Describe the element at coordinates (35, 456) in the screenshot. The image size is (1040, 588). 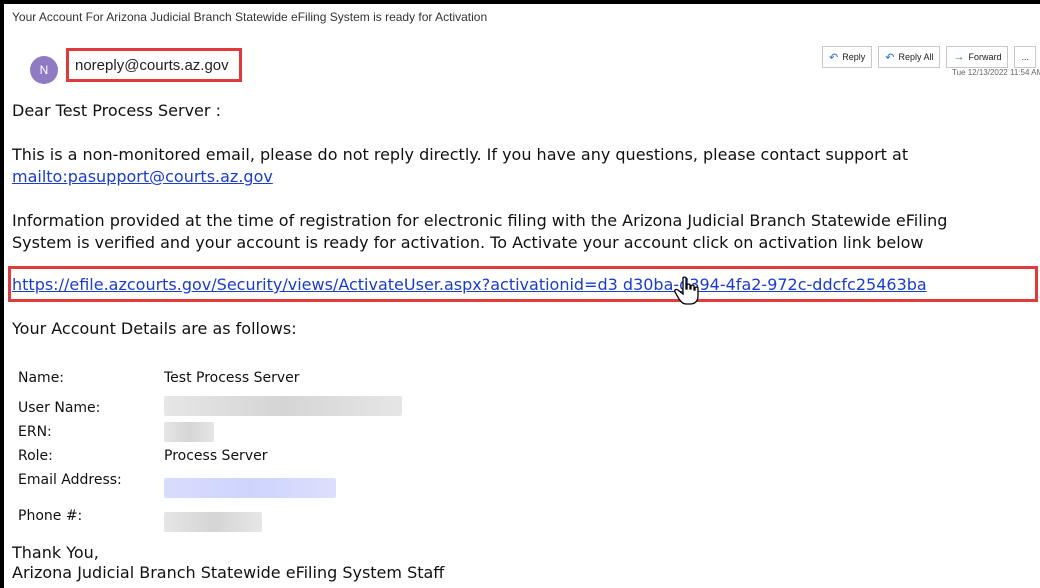
I see `detail-label: Role:` at that location.